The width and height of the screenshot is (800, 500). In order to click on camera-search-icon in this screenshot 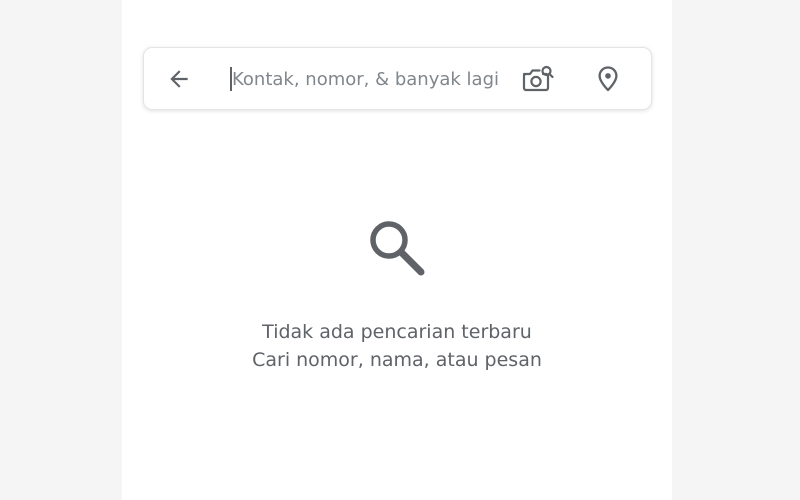, I will do `click(538, 78)`.